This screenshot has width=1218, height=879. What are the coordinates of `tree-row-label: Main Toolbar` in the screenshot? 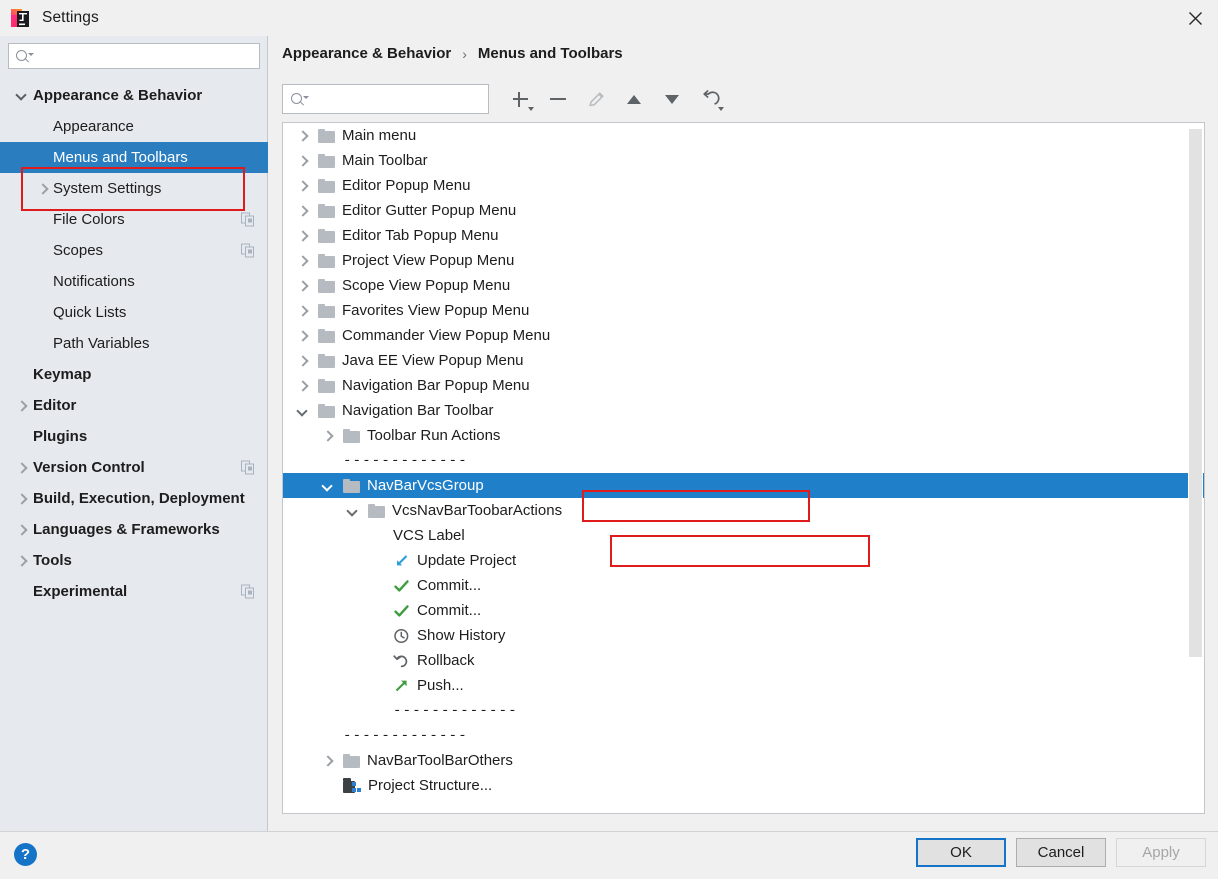 It's located at (385, 160).